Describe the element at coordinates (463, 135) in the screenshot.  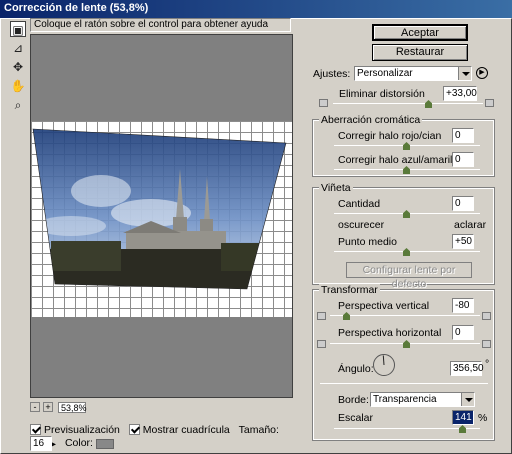
I see `red-cyan-field: 0` at that location.